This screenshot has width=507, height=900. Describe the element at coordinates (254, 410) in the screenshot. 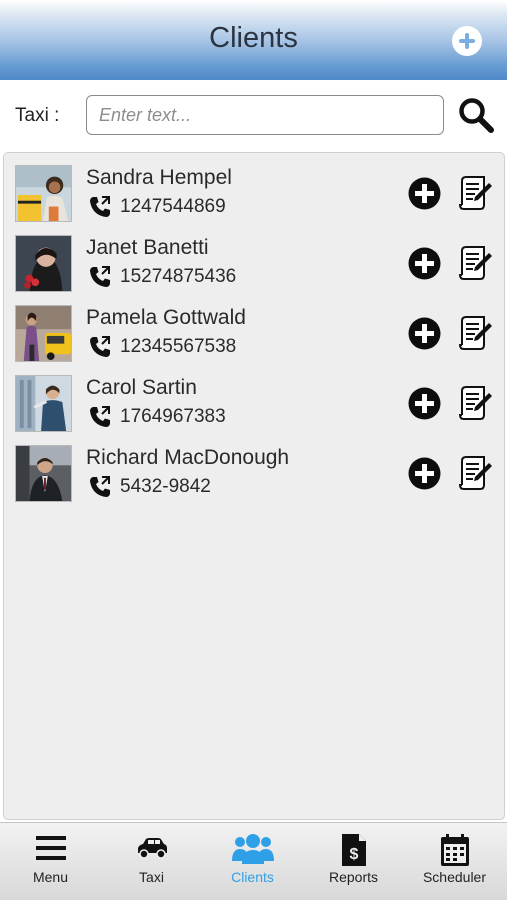

I see `list-item: Carol Sartin 1764967383` at that location.